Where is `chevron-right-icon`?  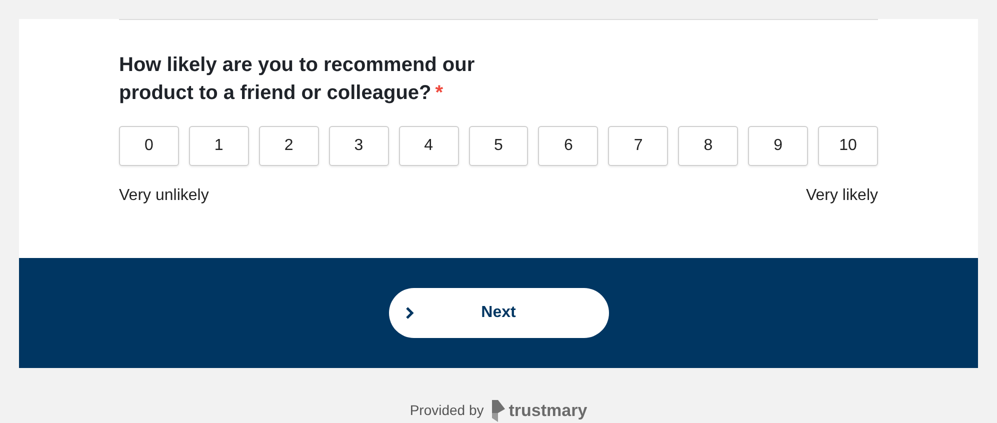
chevron-right-icon is located at coordinates (409, 313).